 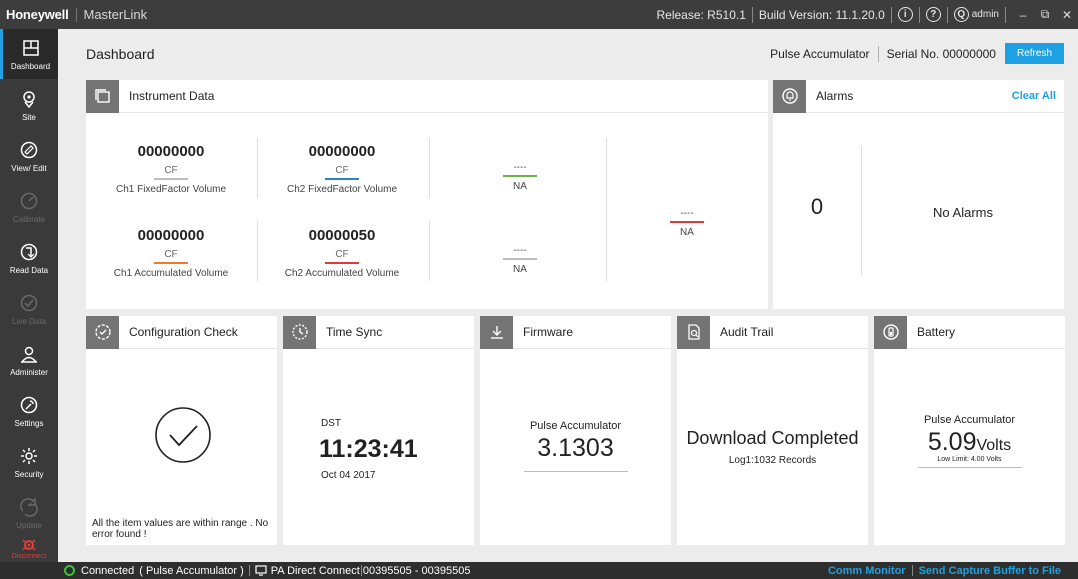 I want to click on volume-label: Ch2 FixedFactor Volume, so click(x=342, y=189).